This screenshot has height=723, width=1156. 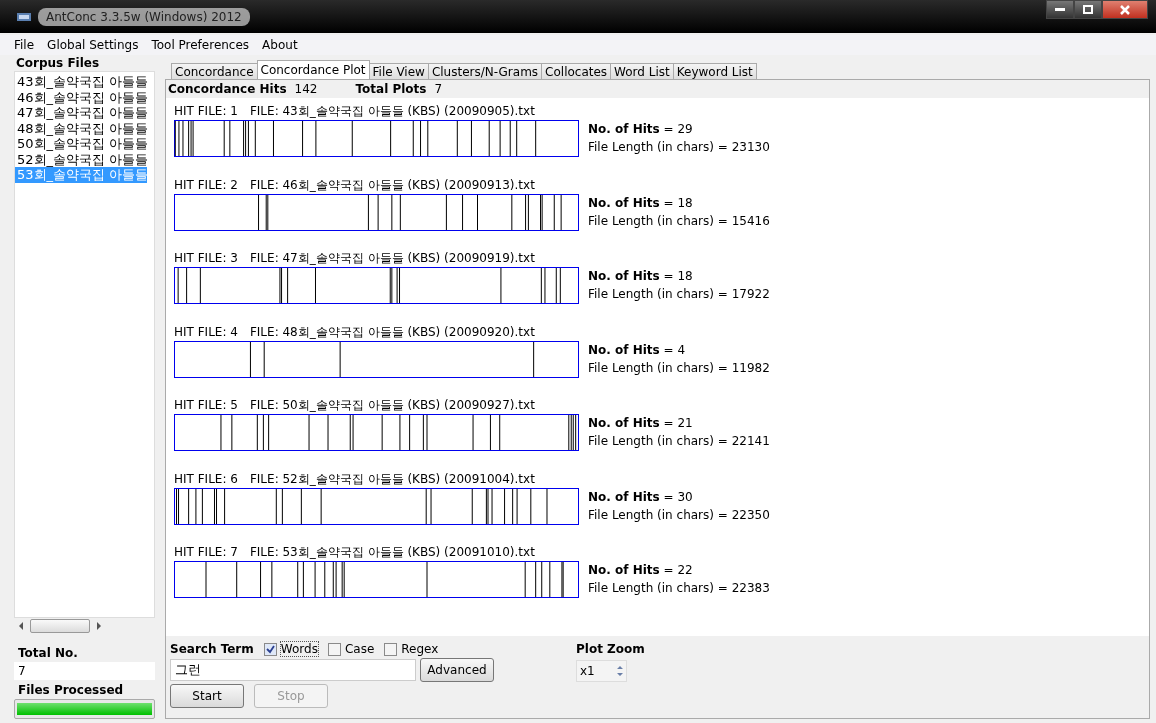 What do you see at coordinates (214, 71) in the screenshot?
I see `tab: Concordance` at bounding box center [214, 71].